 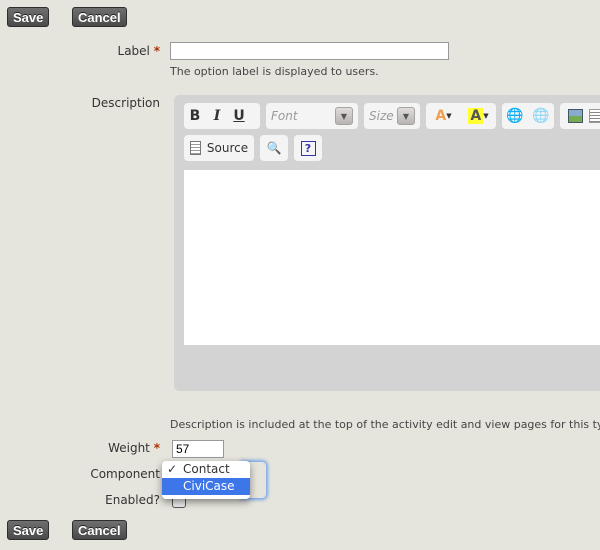 I want to click on bold-button: B, so click(x=195, y=116).